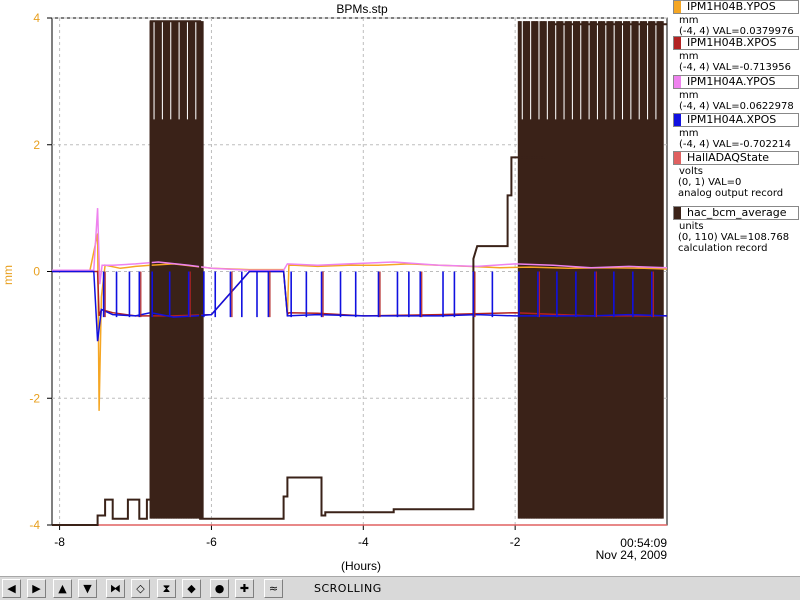 The width and height of the screenshot is (800, 600). I want to click on add-button: ✚, so click(244, 588).